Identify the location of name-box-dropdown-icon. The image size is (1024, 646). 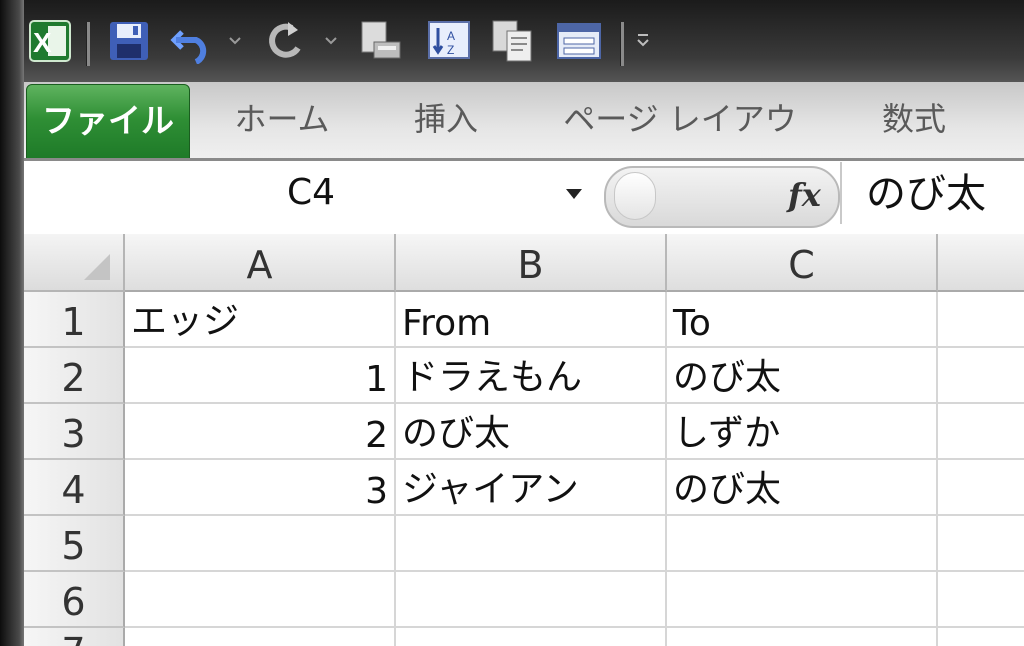
(574, 192).